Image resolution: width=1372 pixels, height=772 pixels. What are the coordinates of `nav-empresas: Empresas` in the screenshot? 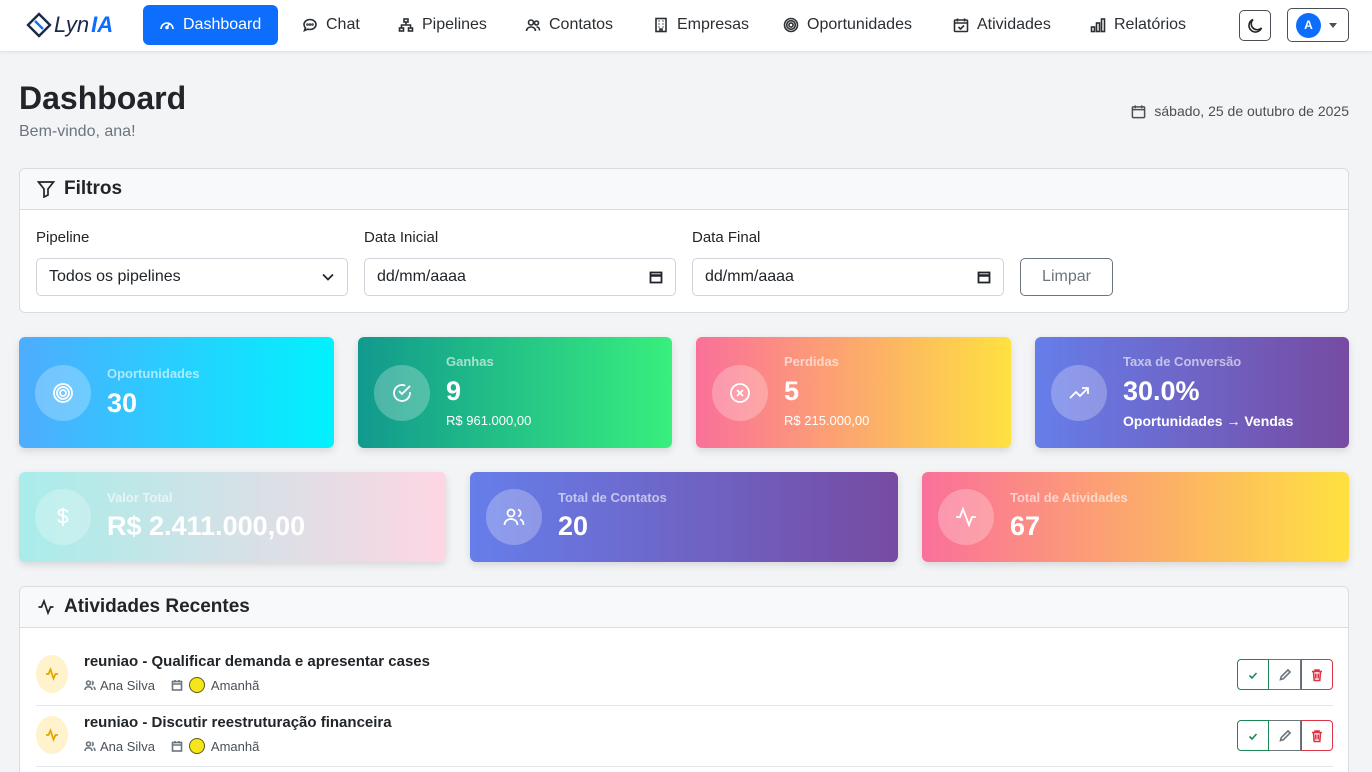 It's located at (701, 25).